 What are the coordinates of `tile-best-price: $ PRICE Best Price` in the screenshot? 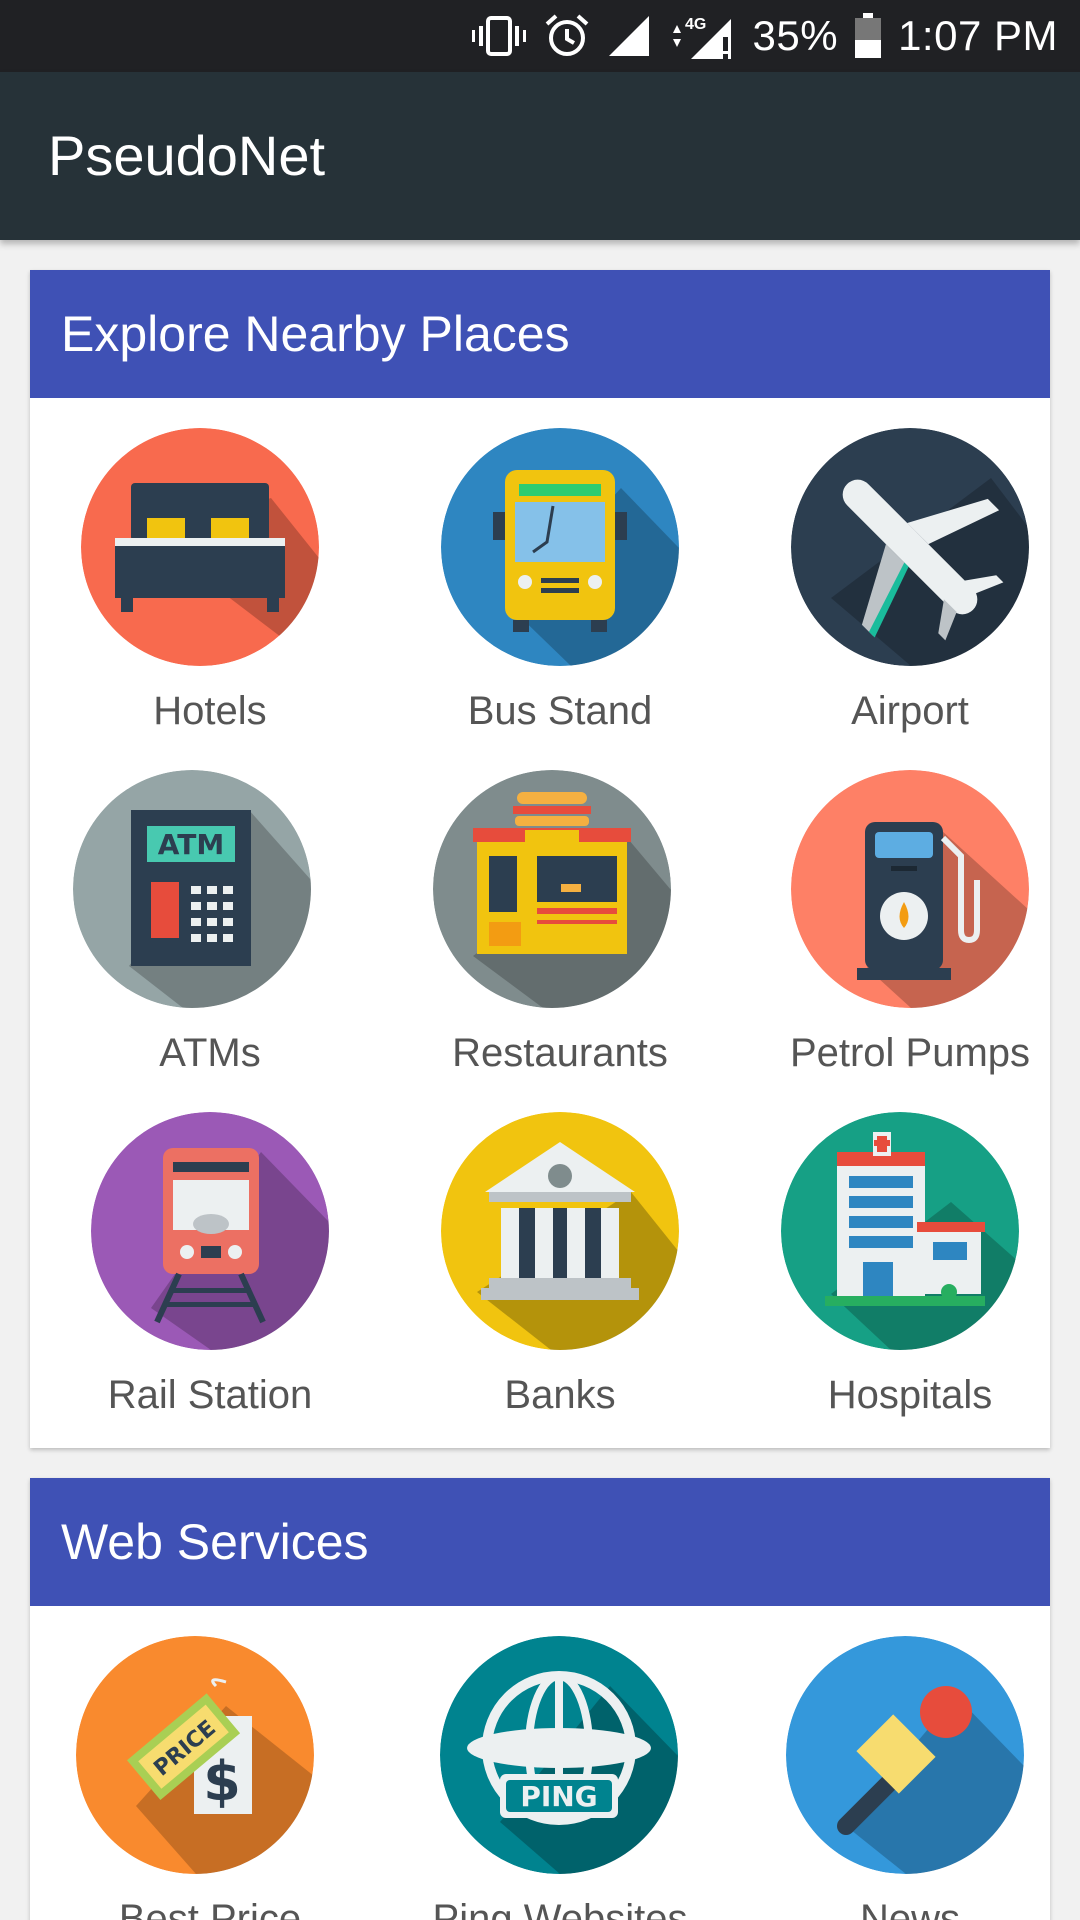 It's located at (210, 1763).